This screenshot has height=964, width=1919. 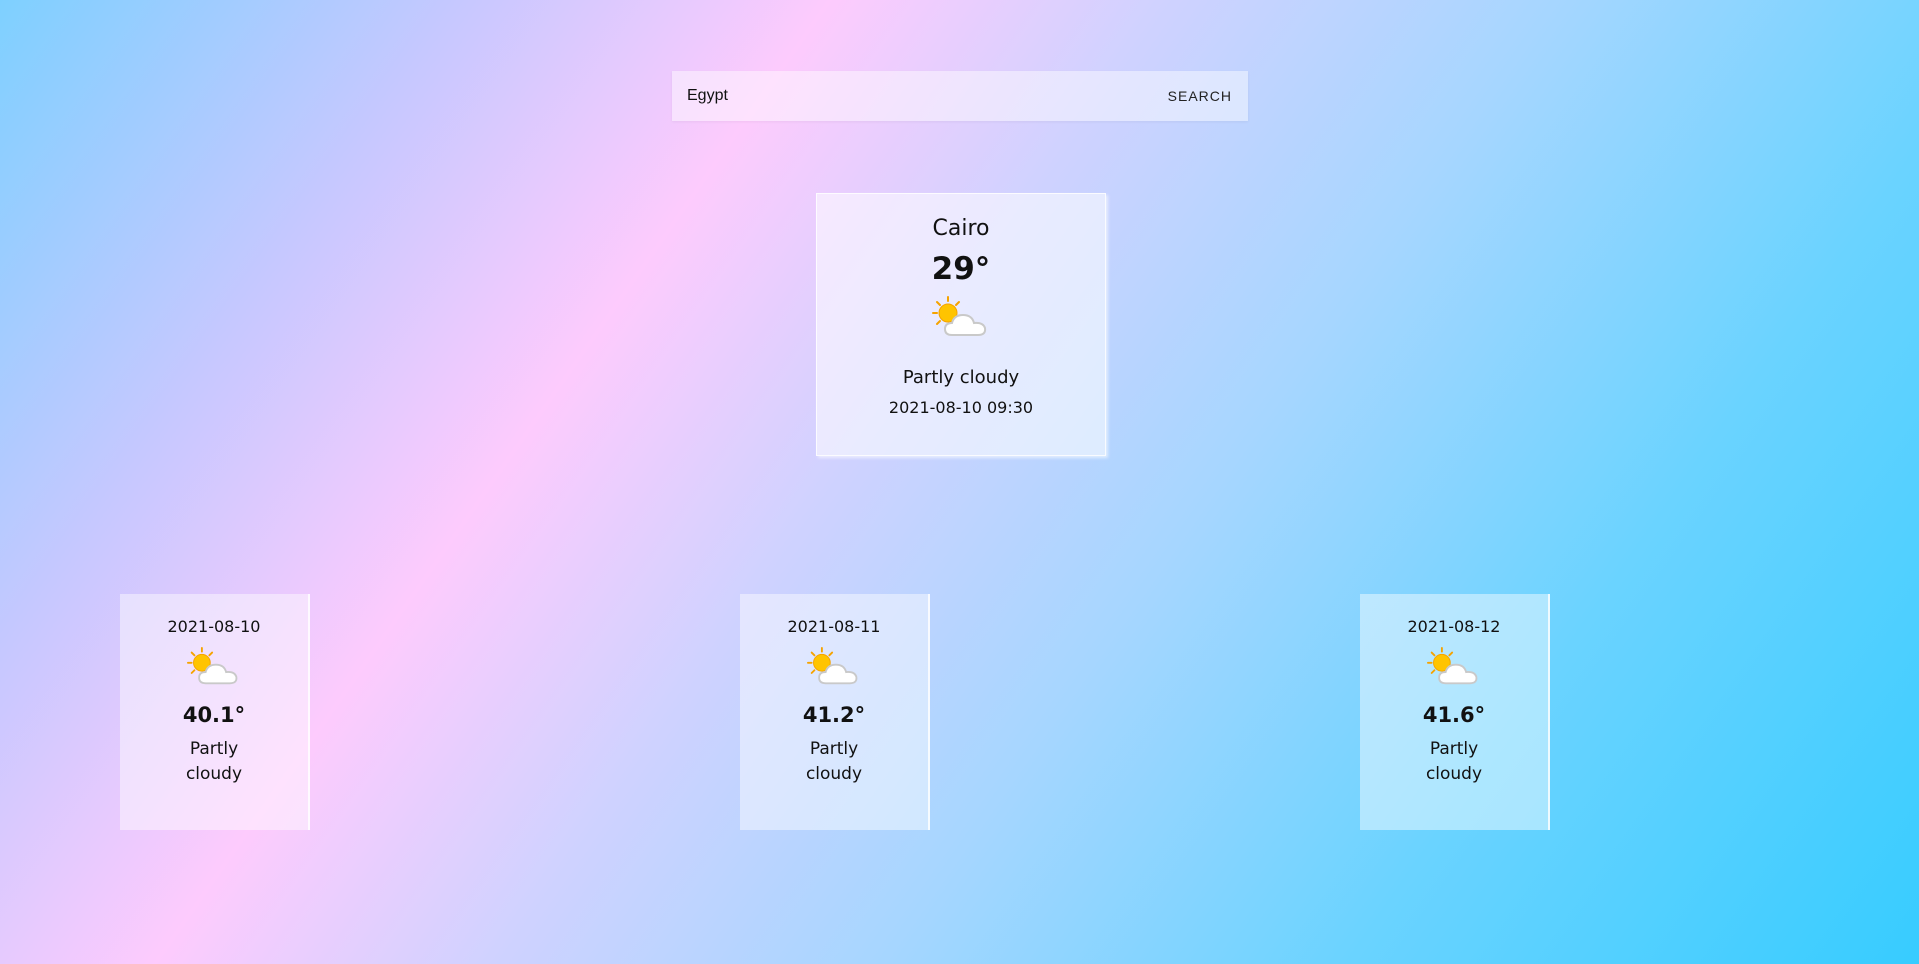 I want to click on current-weather-card: Cairo 29° Partly cloudy 2021-08-10 09:30, so click(x=961, y=324).